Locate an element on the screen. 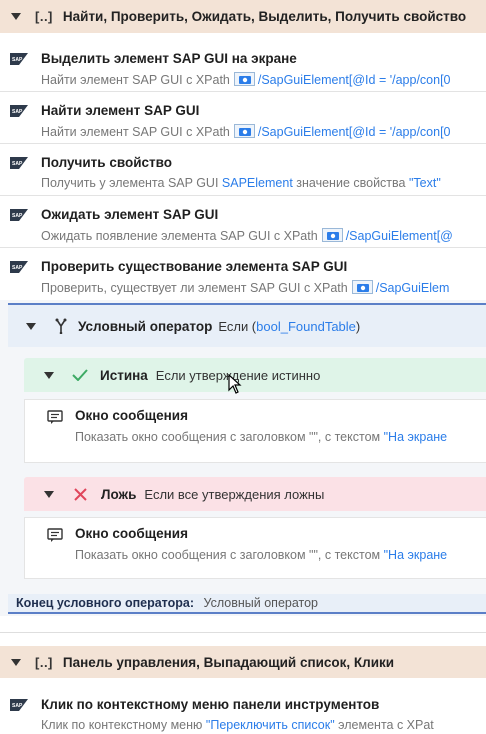  branch-icon is located at coordinates (61, 326).